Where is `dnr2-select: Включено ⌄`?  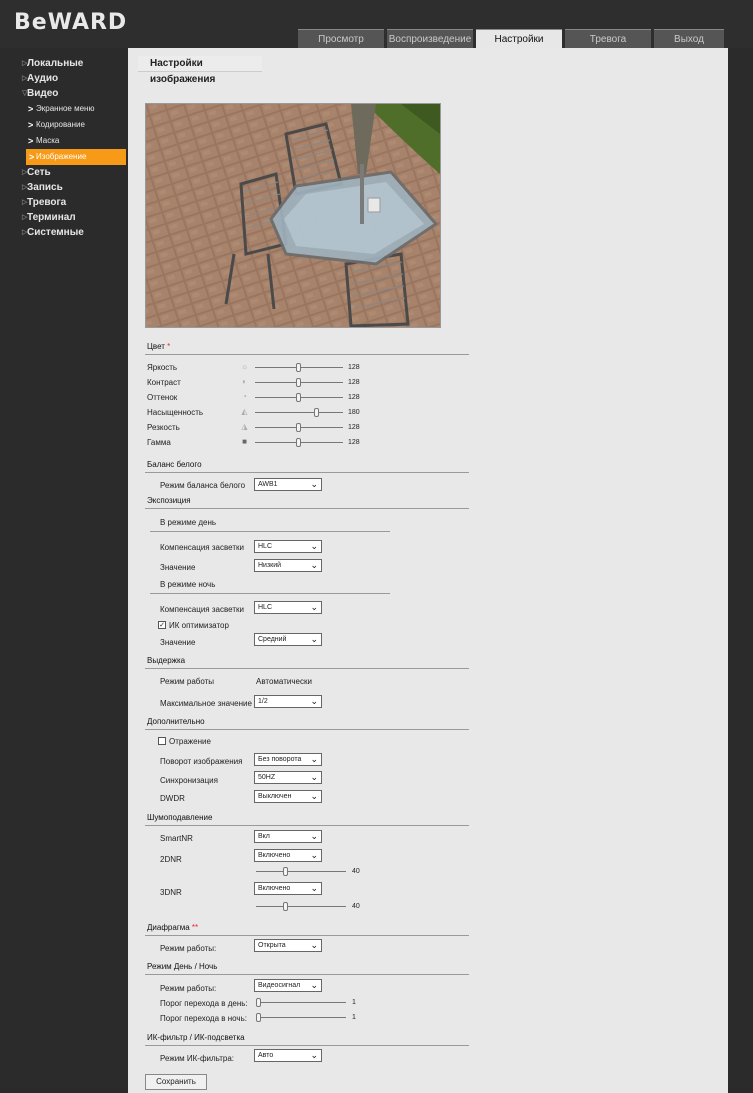
dnr2-select: Включено ⌄ is located at coordinates (288, 855).